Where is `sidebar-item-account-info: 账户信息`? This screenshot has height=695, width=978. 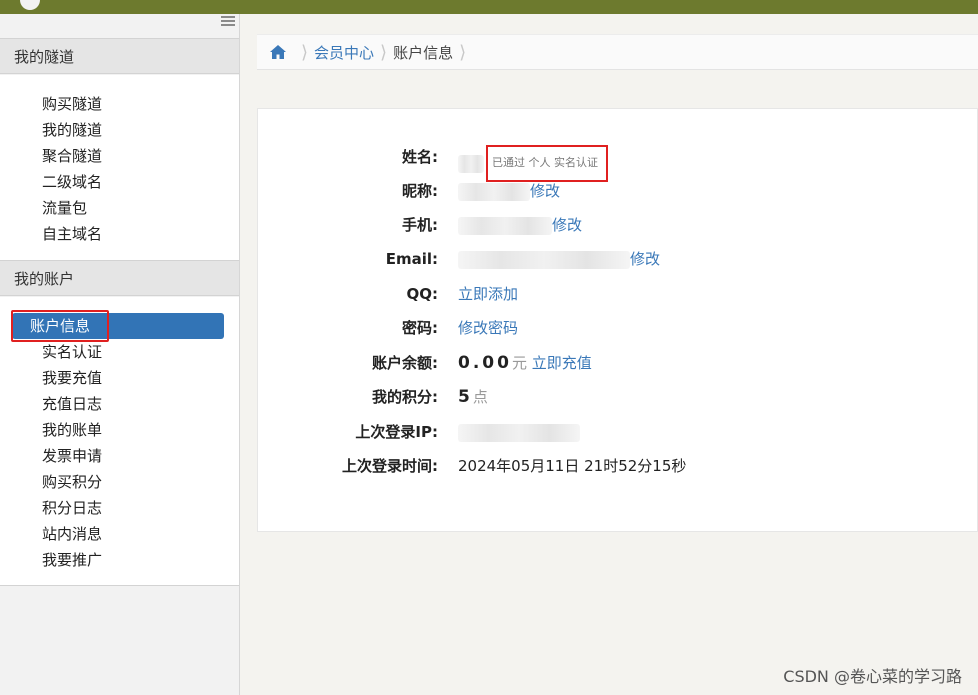
sidebar-item-account-info: 账户信息 is located at coordinates (117, 326).